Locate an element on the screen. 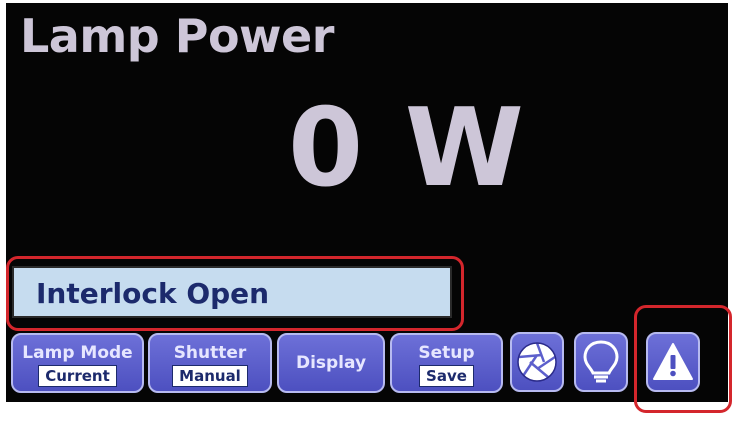 Image resolution: width=736 pixels, height=421 pixels. lamp-mode-label: Lamp Mode is located at coordinates (77, 353).